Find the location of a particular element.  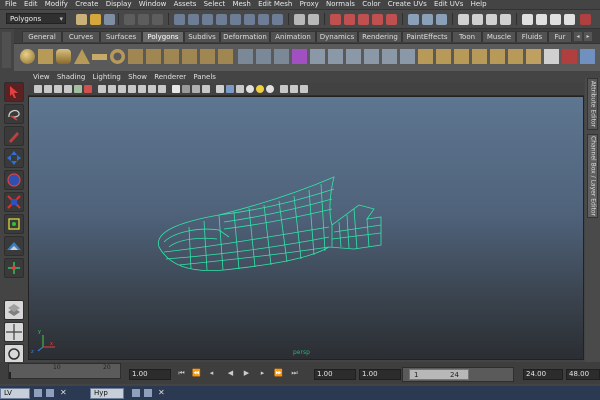

playback-end-field: 24.00 is located at coordinates (543, 374).